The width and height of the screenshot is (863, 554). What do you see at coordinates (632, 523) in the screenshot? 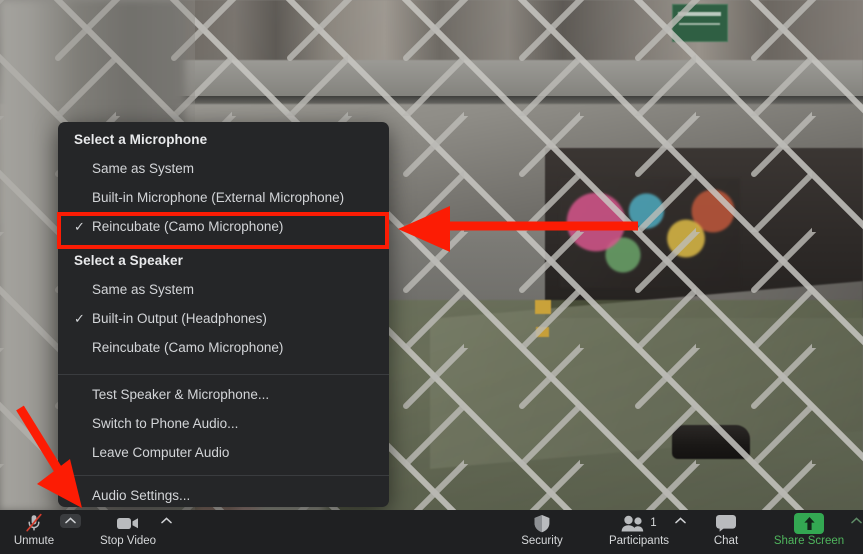
I see `people-icon` at bounding box center [632, 523].